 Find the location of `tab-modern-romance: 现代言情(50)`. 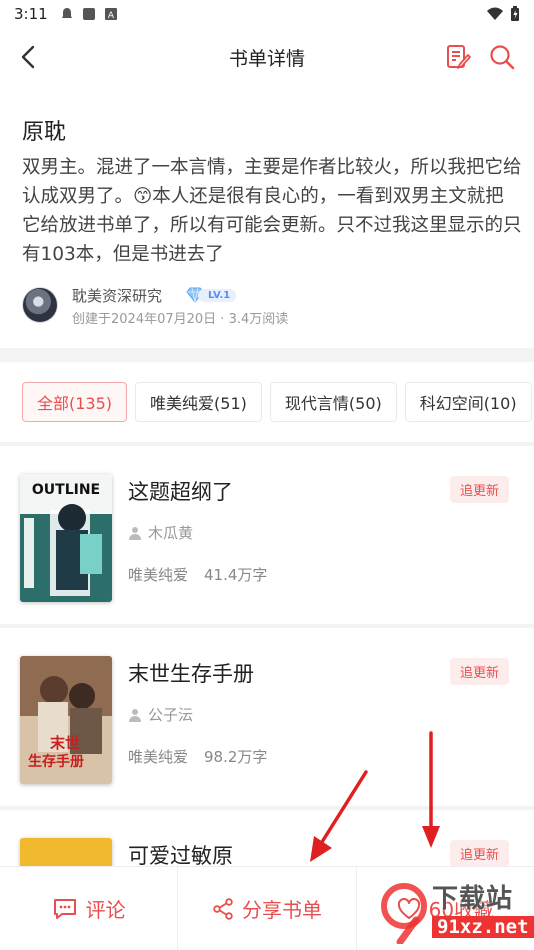

tab-modern-romance: 现代言情(50) is located at coordinates (333, 402).